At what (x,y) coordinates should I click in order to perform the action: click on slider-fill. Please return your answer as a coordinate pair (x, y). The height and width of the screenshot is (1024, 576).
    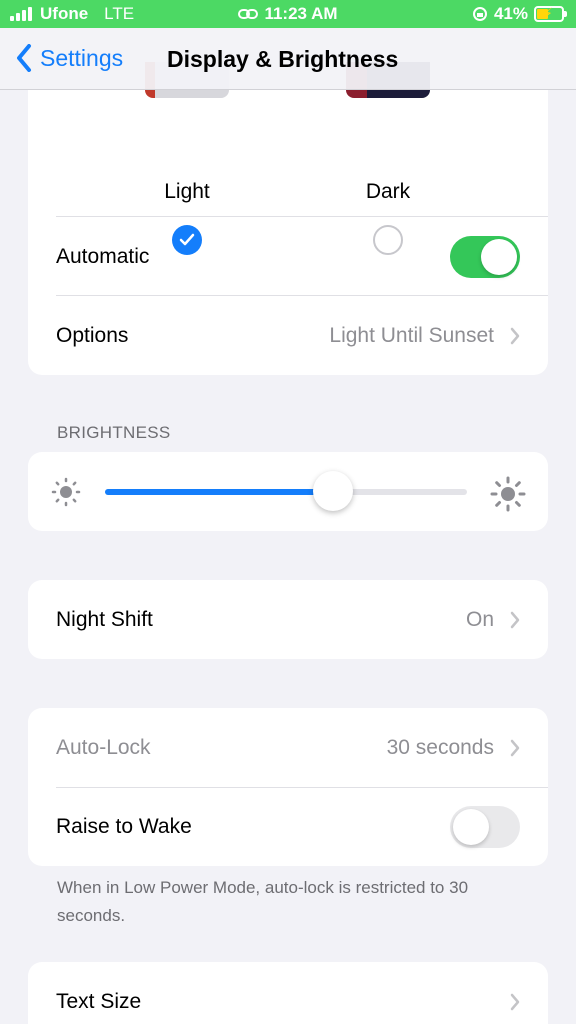
    Looking at the image, I should click on (219, 492).